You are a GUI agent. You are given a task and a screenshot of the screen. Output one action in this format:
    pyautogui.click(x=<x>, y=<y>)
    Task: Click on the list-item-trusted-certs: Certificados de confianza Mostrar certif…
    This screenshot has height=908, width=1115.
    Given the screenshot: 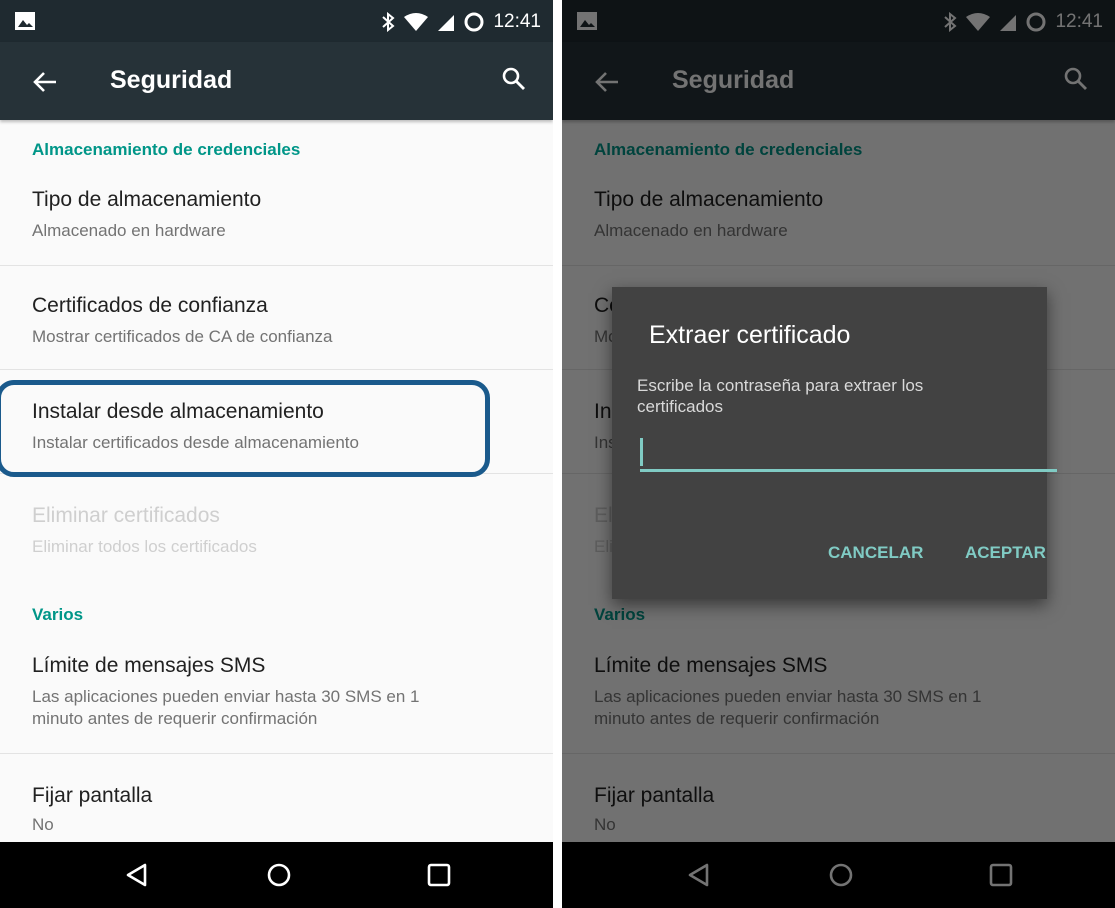 What is the action you would take?
    pyautogui.click(x=276, y=330)
    